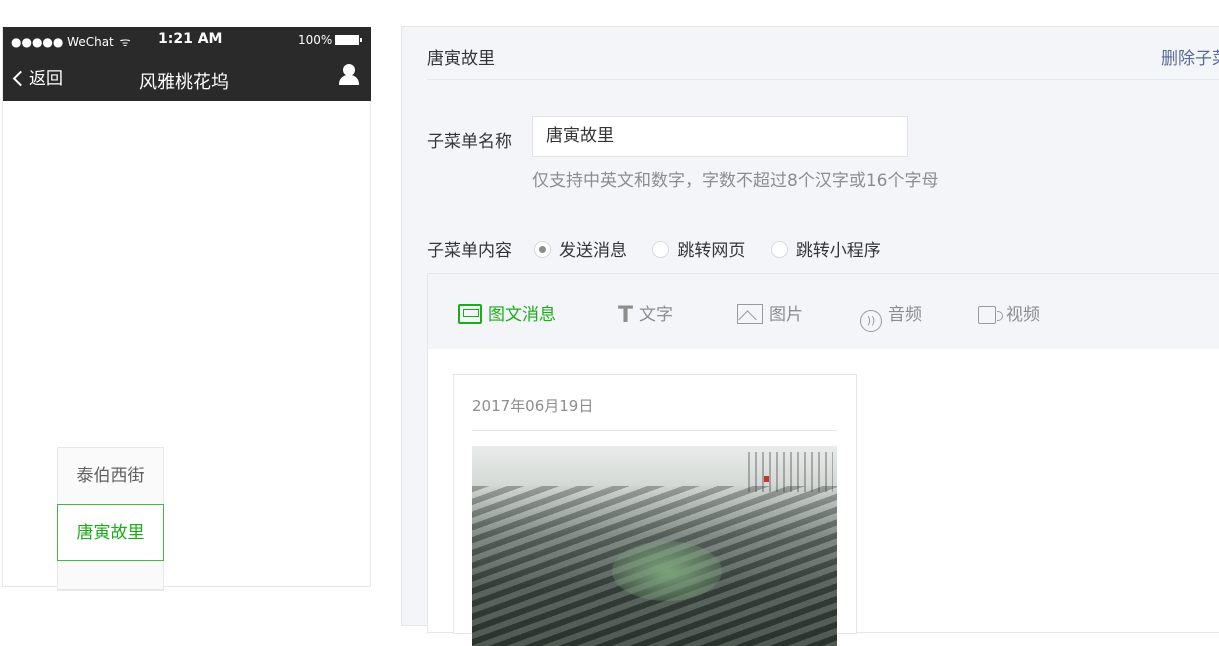  What do you see at coordinates (735, 181) in the screenshot?
I see `name-hint: 仅支持中英文和数字，字数不超过8个汉字或16个字母` at bounding box center [735, 181].